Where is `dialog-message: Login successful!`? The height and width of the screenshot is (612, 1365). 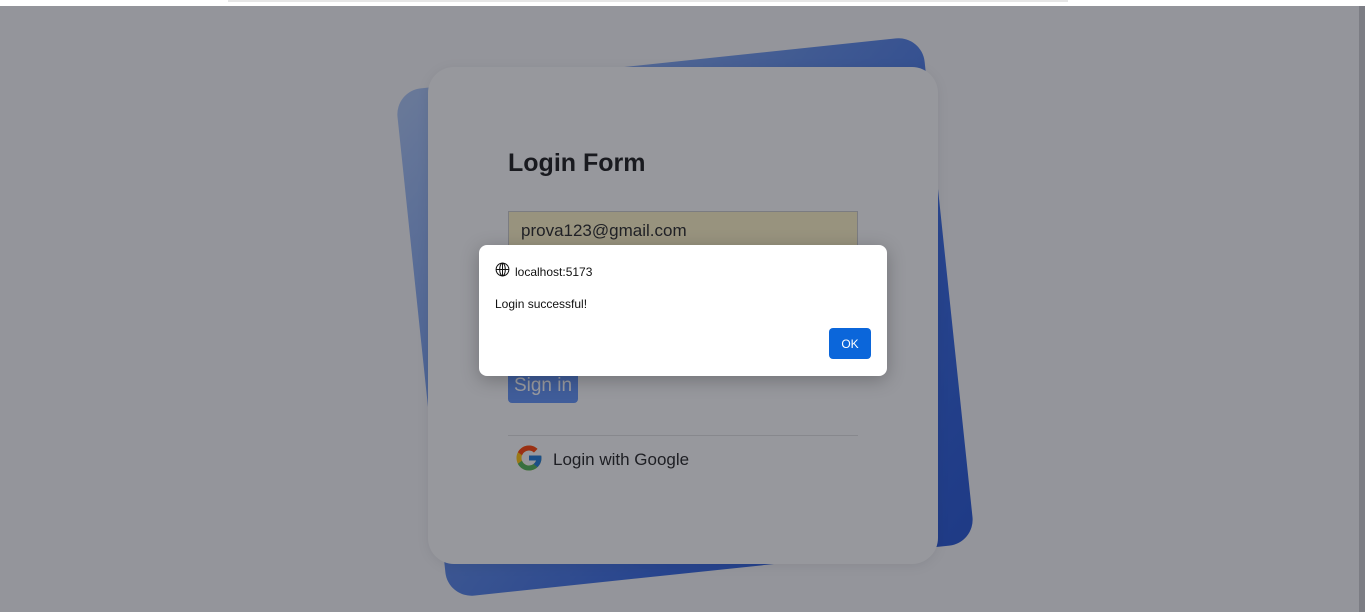
dialog-message: Login successful! is located at coordinates (541, 304).